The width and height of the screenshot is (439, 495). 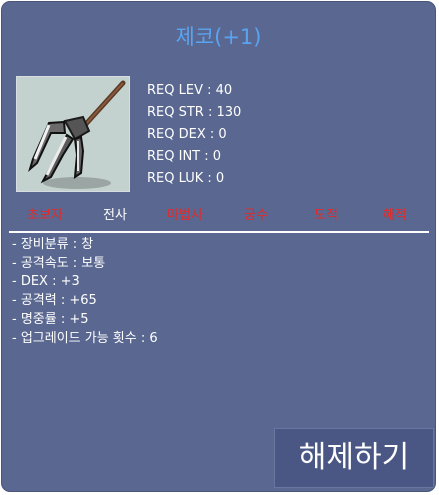 What do you see at coordinates (185, 215) in the screenshot?
I see `job-magician: 마법사` at bounding box center [185, 215].